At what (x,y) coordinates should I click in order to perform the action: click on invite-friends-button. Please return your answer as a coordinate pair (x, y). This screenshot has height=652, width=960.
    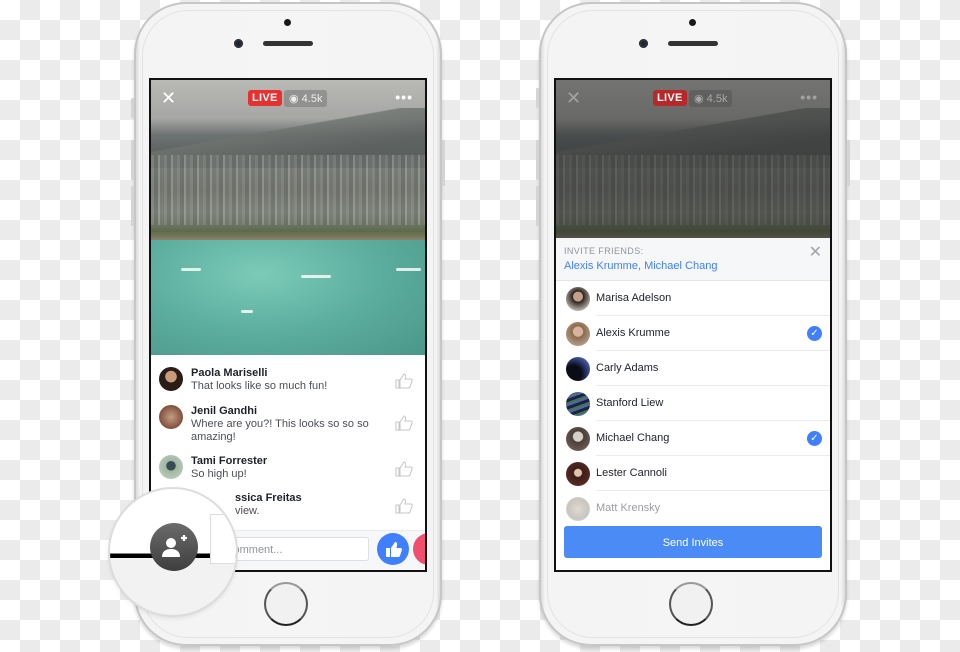
    Looking at the image, I should click on (174, 547).